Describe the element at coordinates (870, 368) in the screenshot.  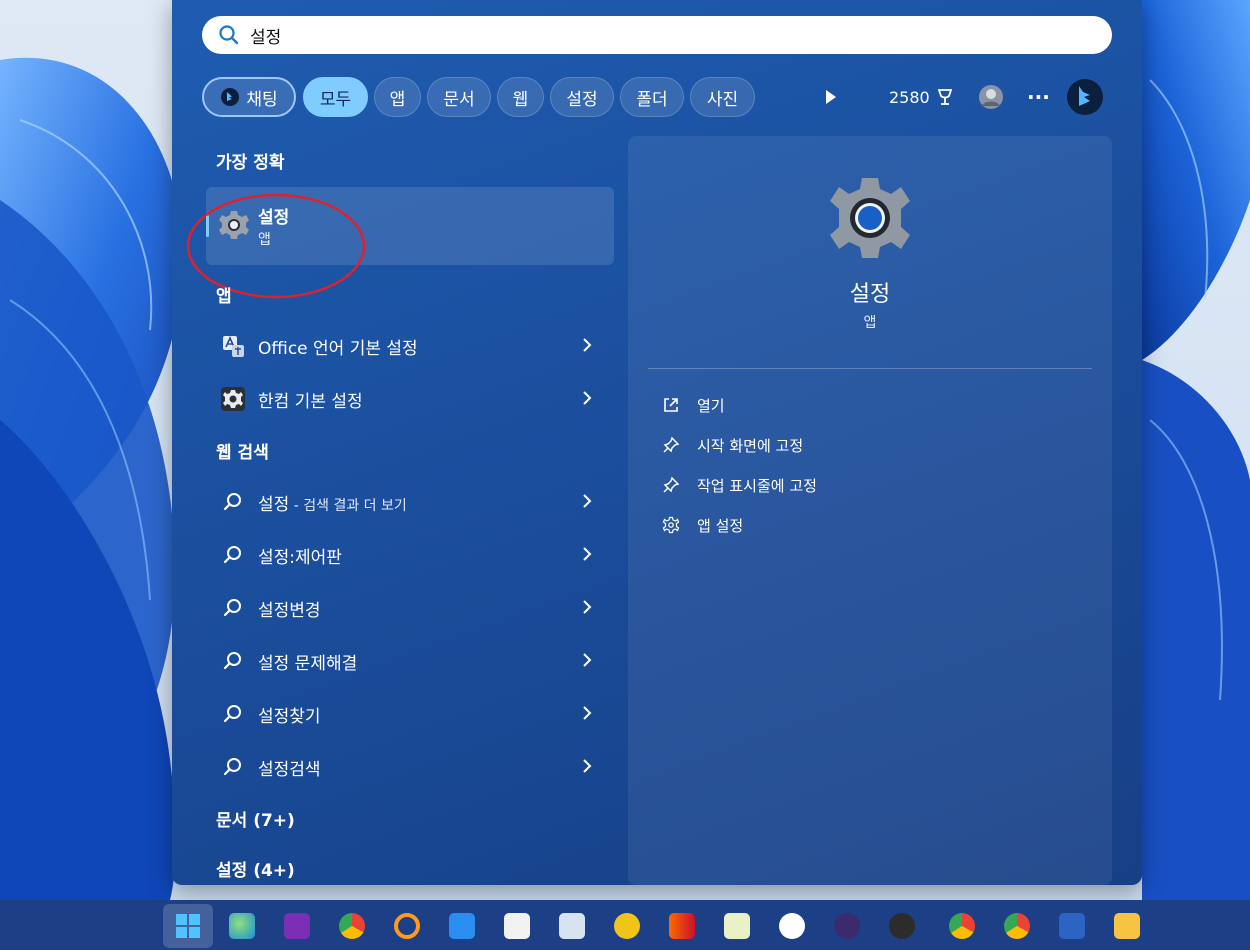
I see `detail-divider` at that location.